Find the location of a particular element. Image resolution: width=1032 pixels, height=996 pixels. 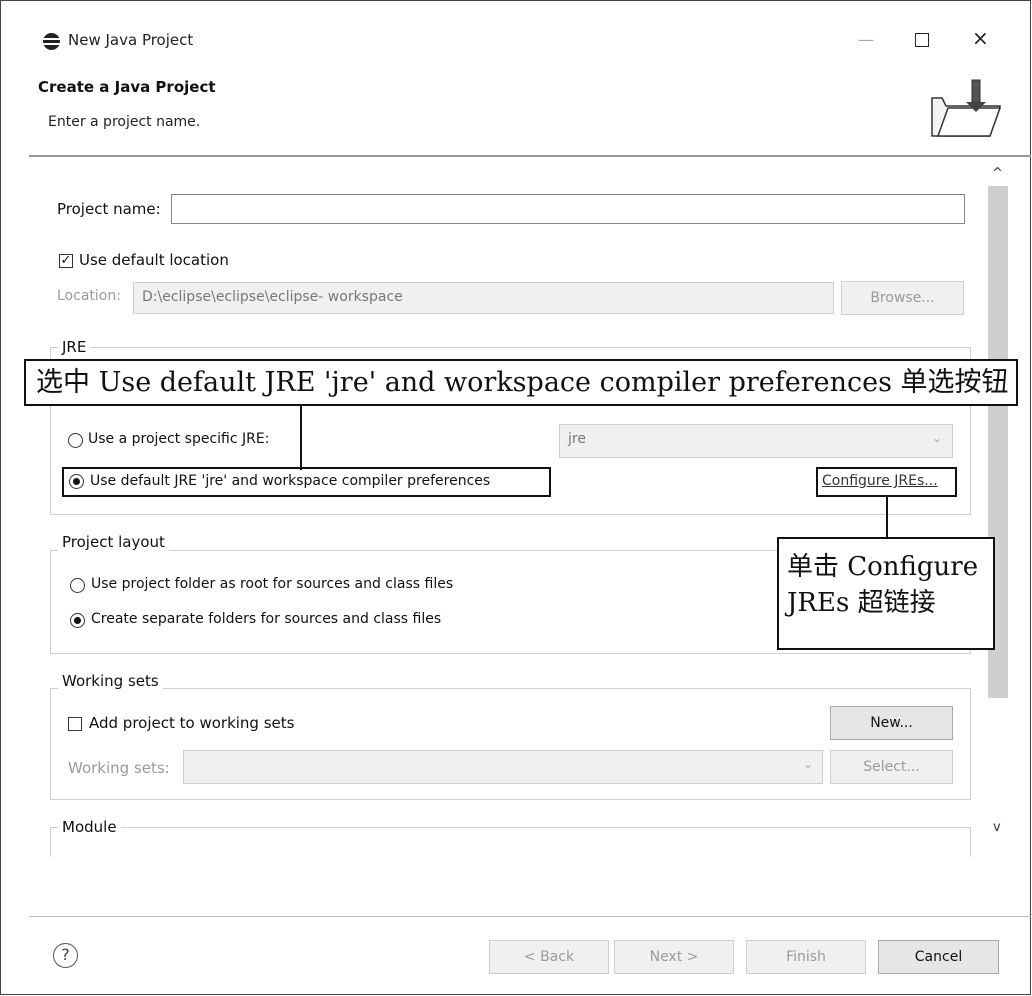

module-group is located at coordinates (510, 842).